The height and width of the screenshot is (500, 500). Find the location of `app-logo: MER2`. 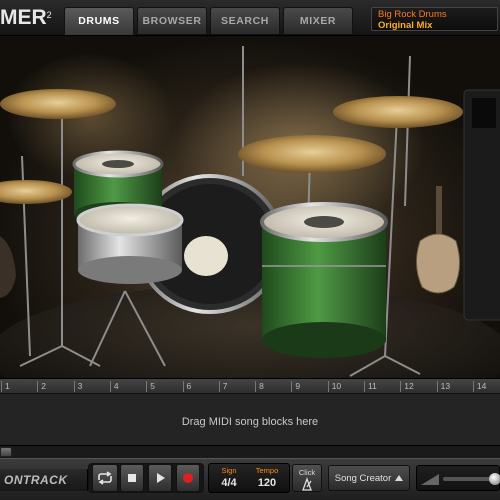

app-logo: MER2 is located at coordinates (31, 18).